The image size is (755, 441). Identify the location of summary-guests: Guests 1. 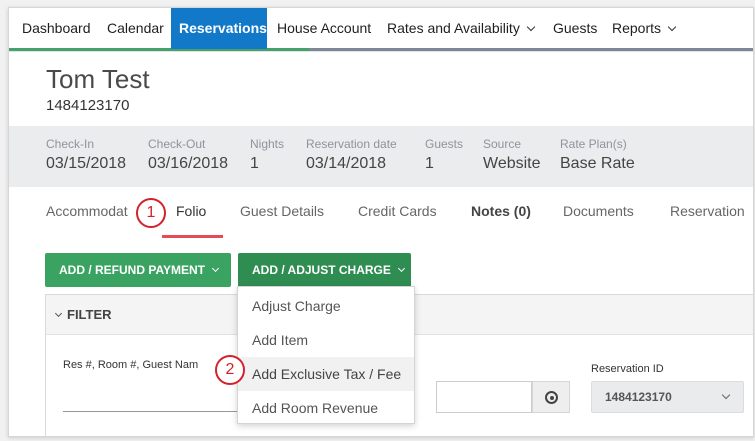
(444, 155).